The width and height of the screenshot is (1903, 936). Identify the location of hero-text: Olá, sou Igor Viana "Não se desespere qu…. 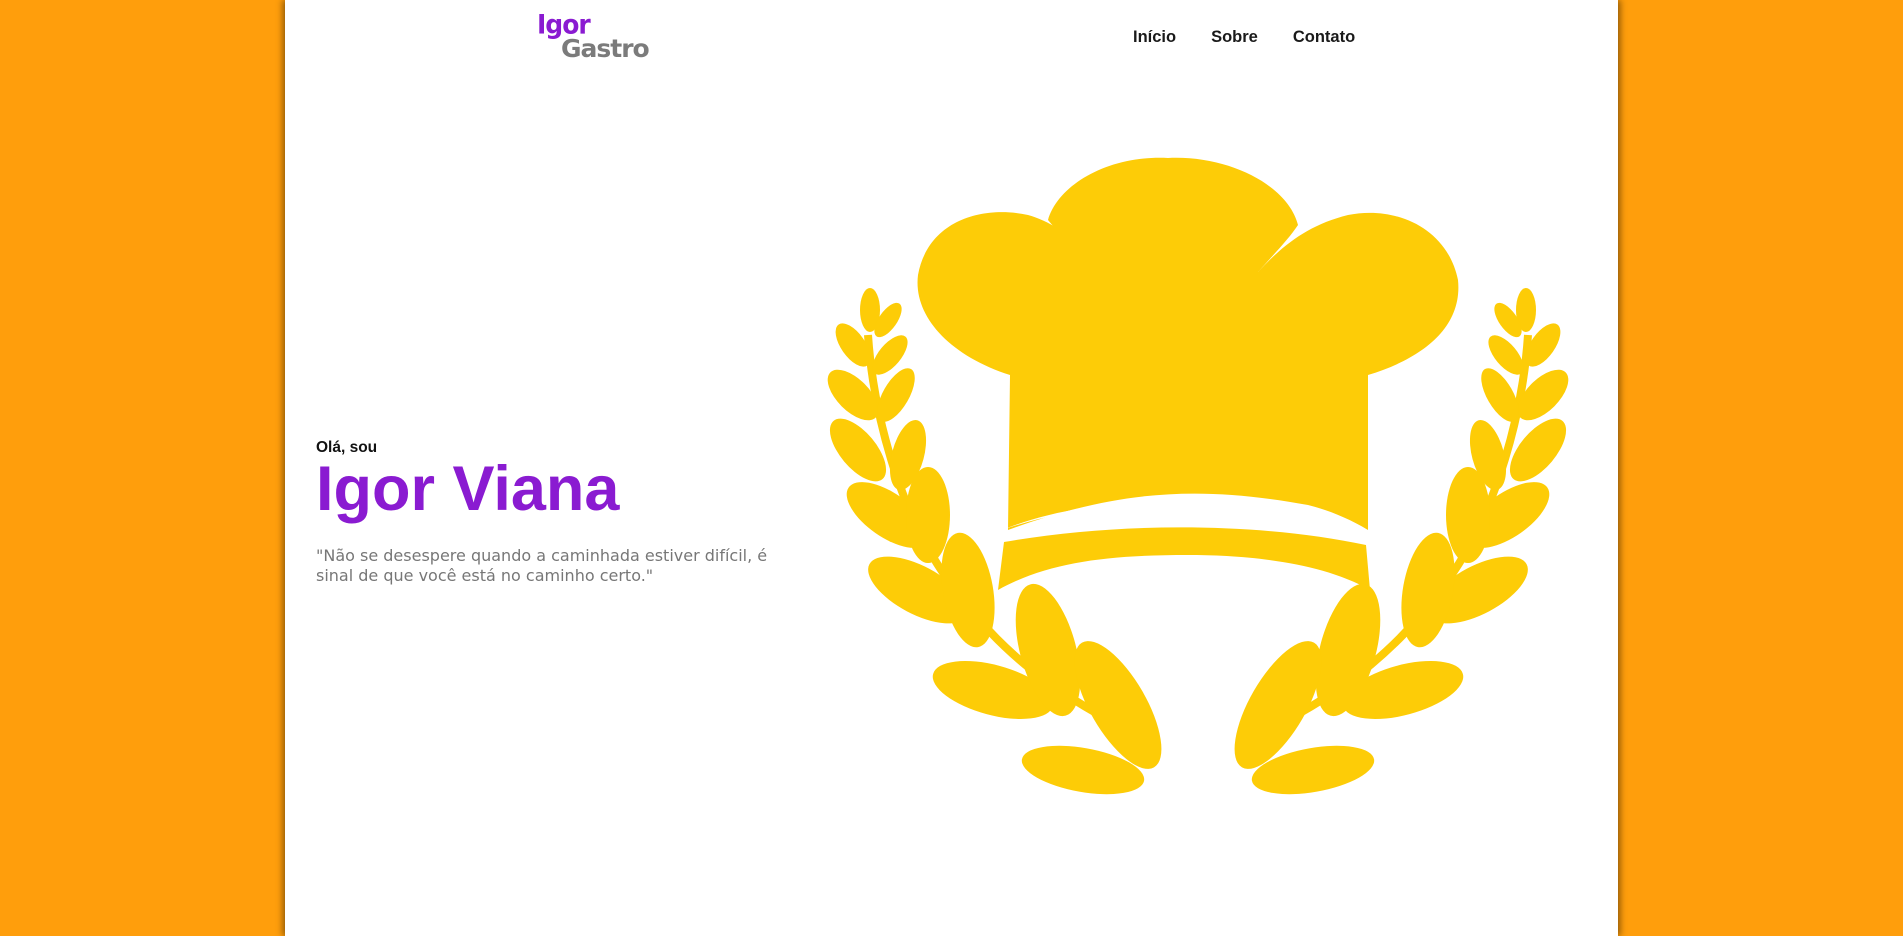
(551, 512).